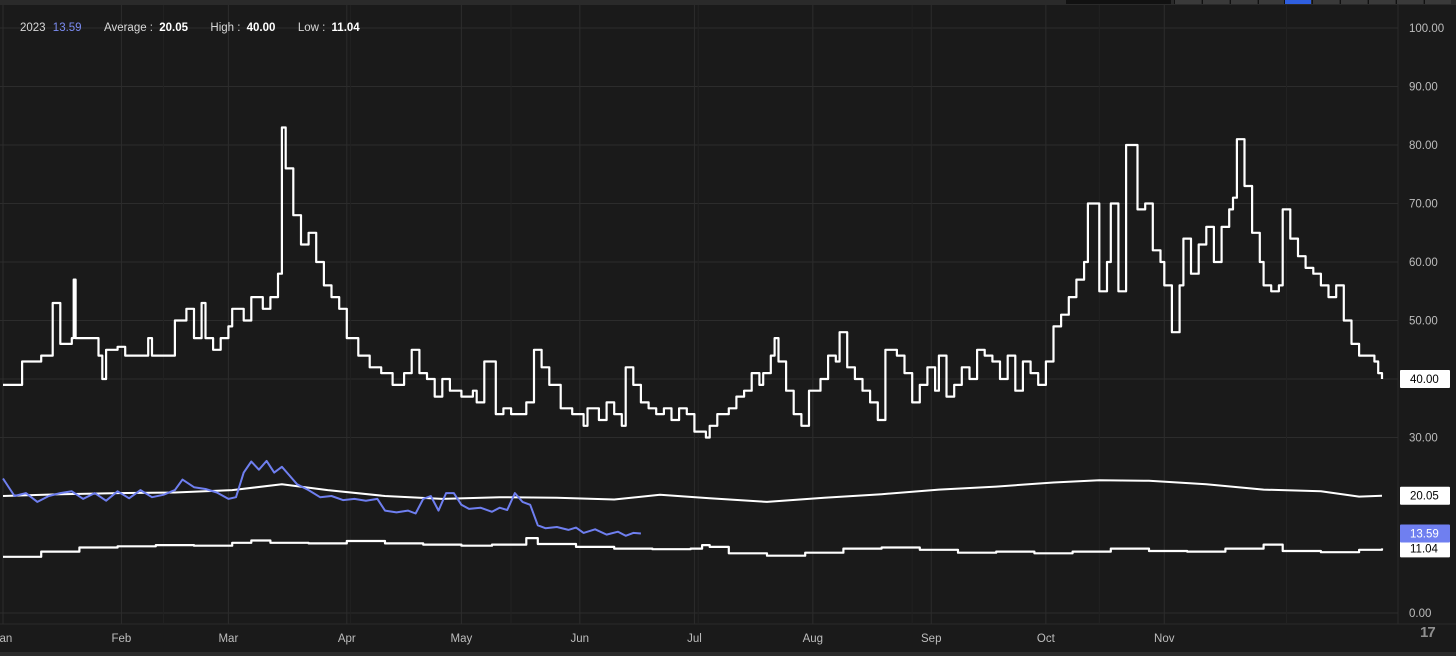  I want to click on y-tick-label: 90.00, so click(1423, 88).